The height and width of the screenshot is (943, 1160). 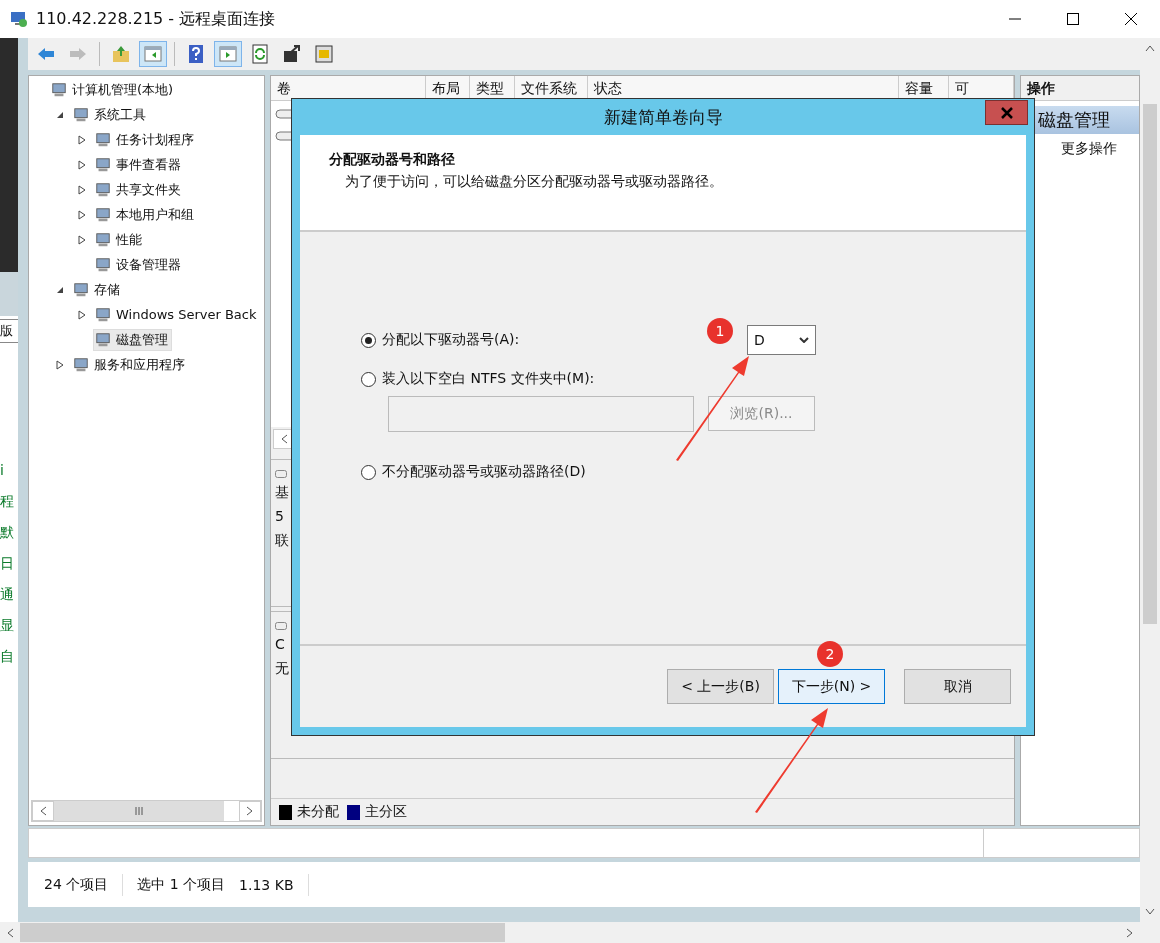 What do you see at coordinates (145, 139) in the screenshot?
I see `tree-item: 任务计划程序` at bounding box center [145, 139].